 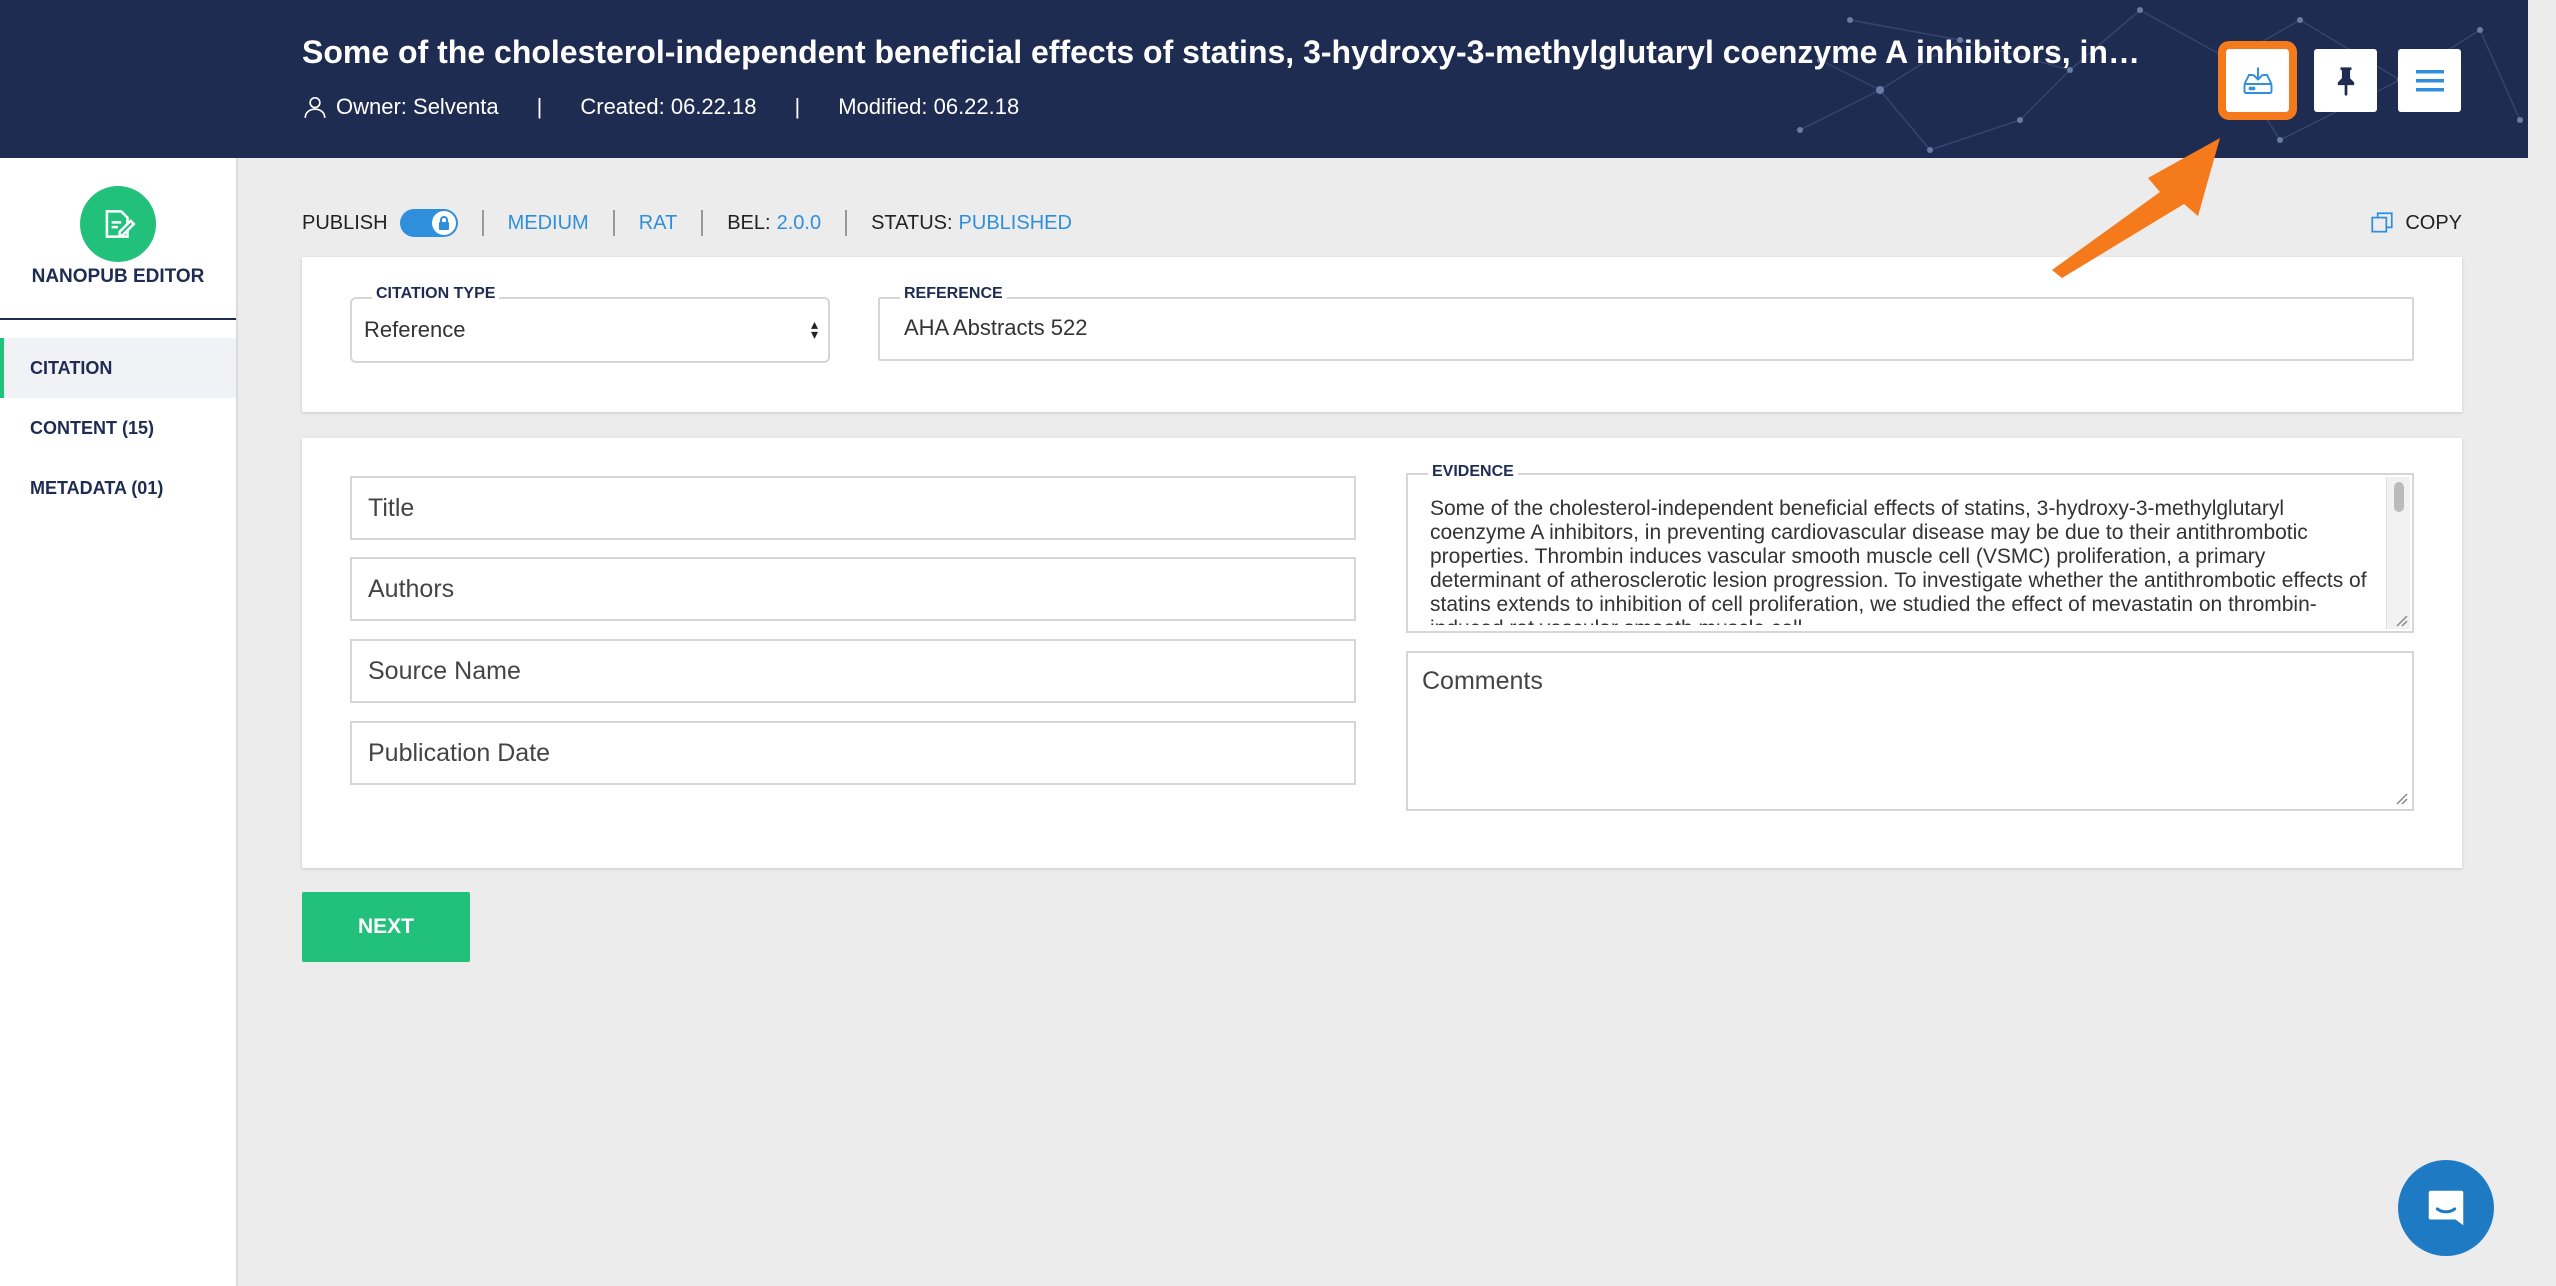 What do you see at coordinates (391, 507) in the screenshot?
I see `title-placeholder: Title` at bounding box center [391, 507].